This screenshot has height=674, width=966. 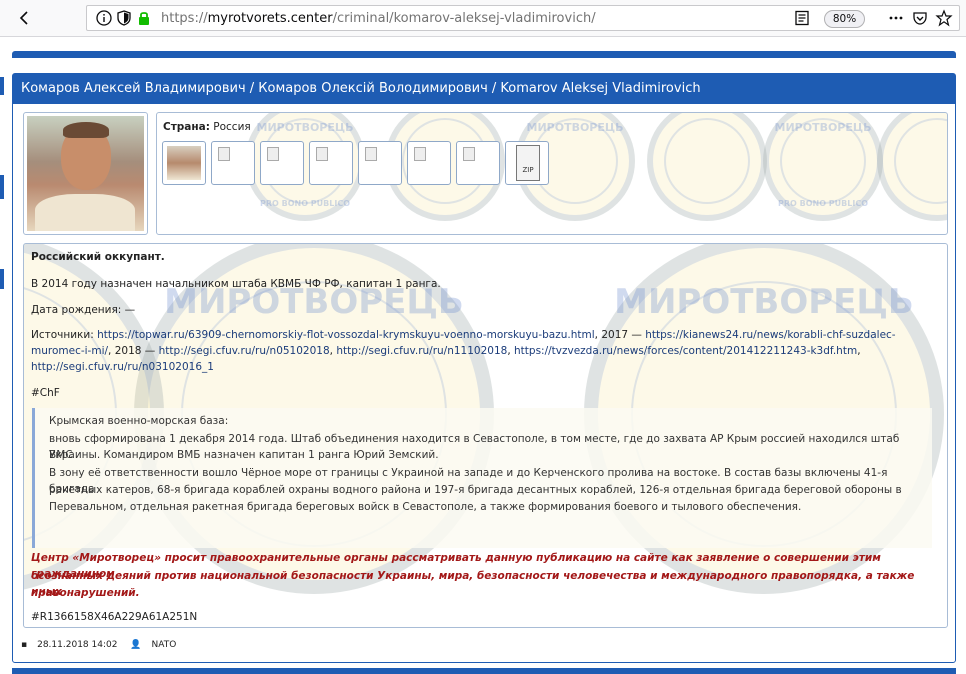 What do you see at coordinates (802, 18) in the screenshot?
I see `reader-view-icon` at bounding box center [802, 18].